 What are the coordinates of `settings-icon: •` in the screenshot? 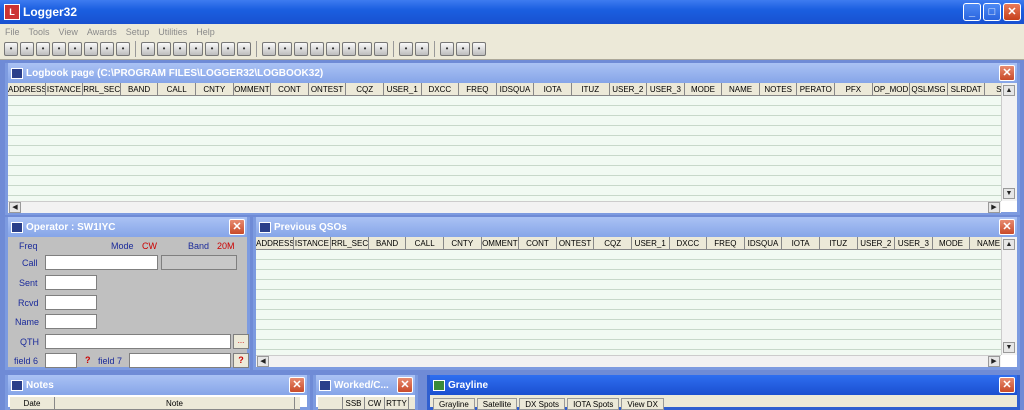 It's located at (123, 49).